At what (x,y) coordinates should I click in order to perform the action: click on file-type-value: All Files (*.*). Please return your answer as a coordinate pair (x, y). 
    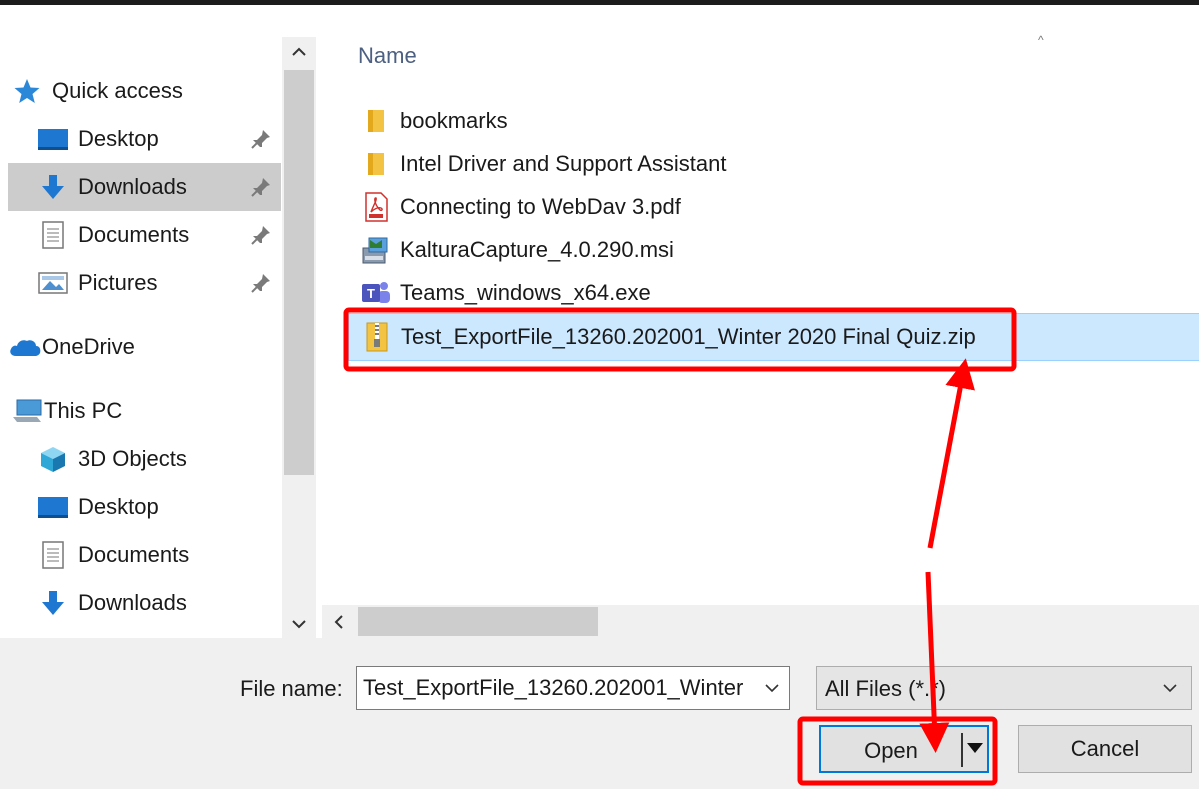
    Looking at the image, I should click on (886, 688).